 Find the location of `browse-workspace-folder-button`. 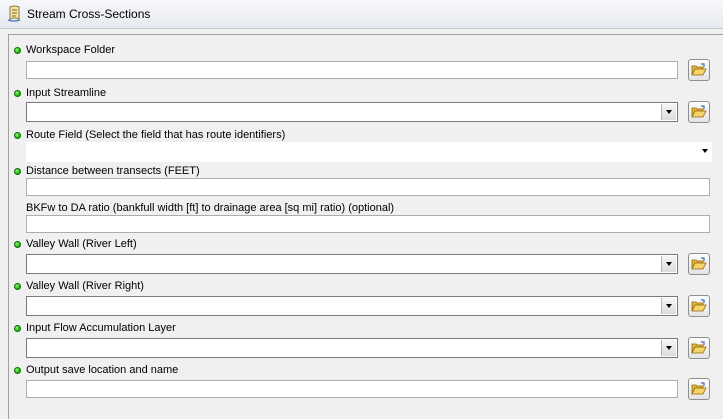

browse-workspace-folder-button is located at coordinates (699, 70).